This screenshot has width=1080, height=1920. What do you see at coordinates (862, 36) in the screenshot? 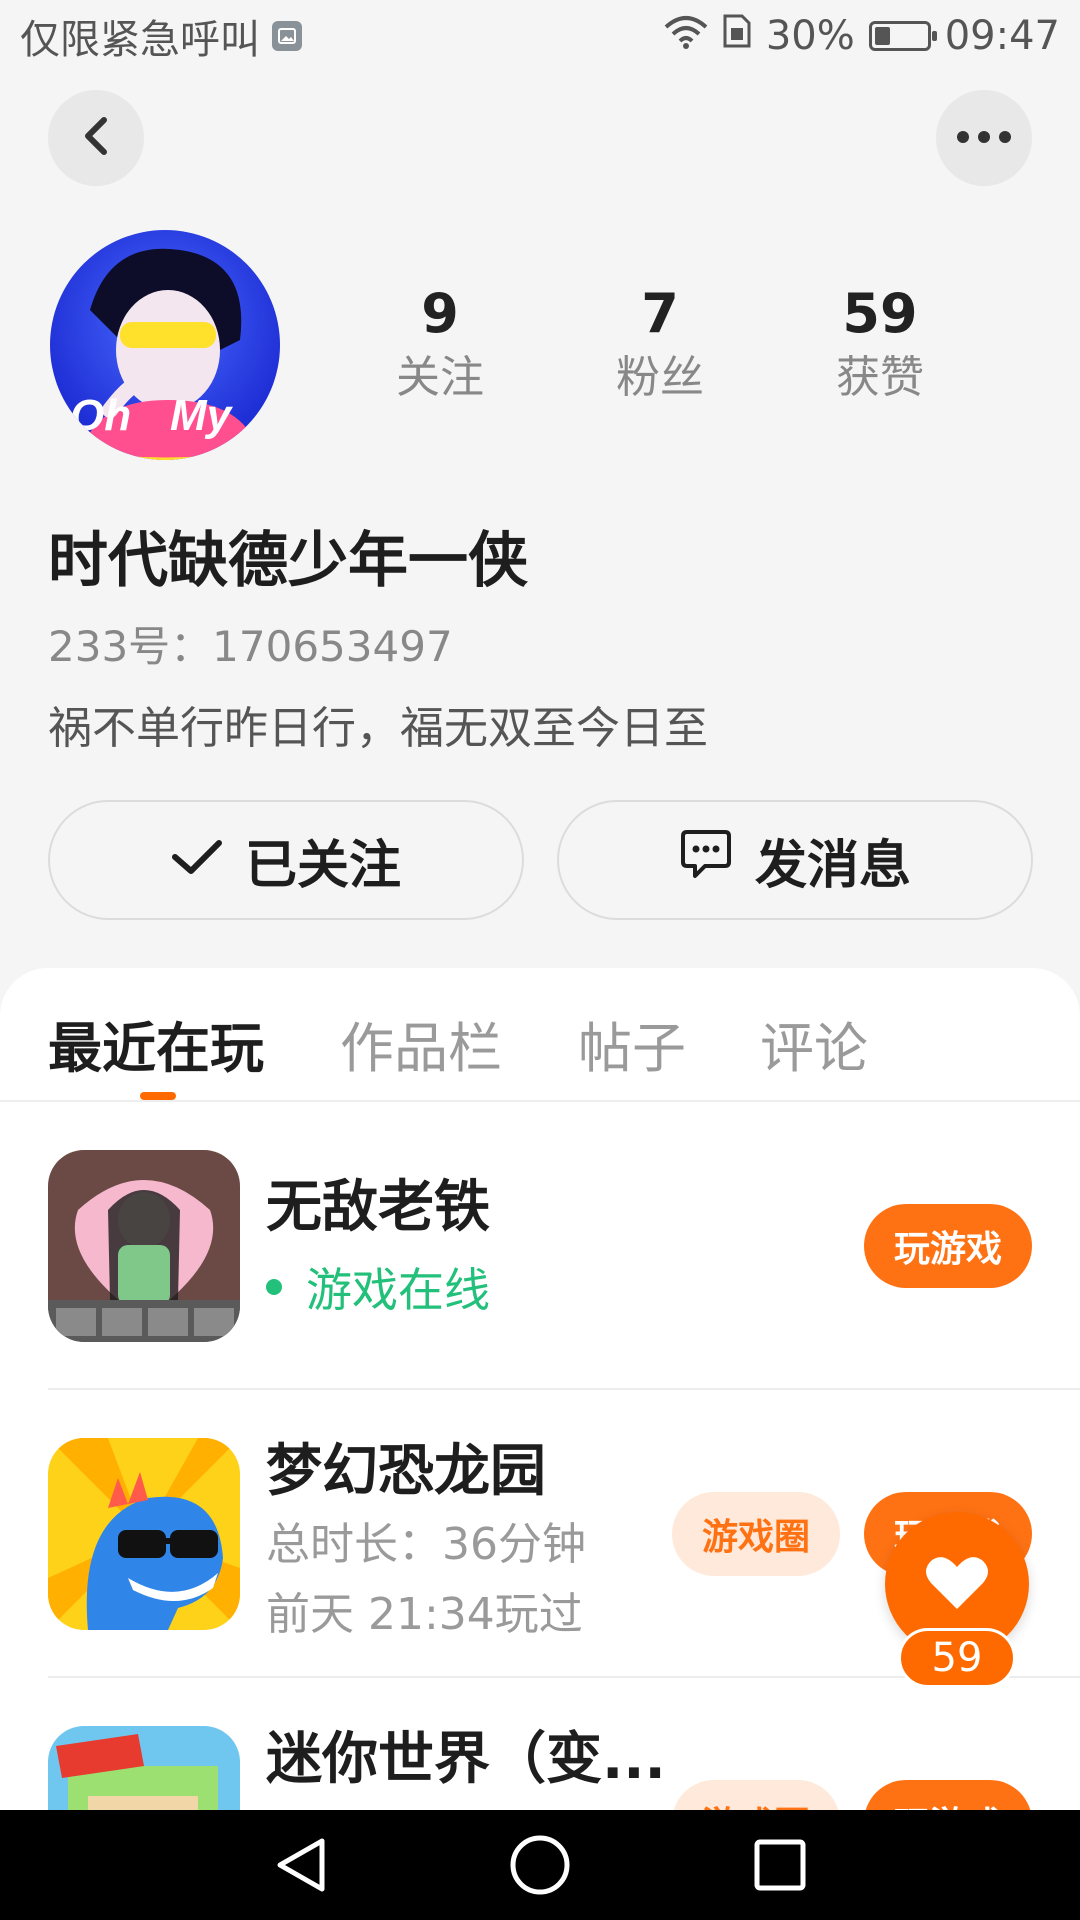
I see `status-right: 30% 09:47` at bounding box center [862, 36].